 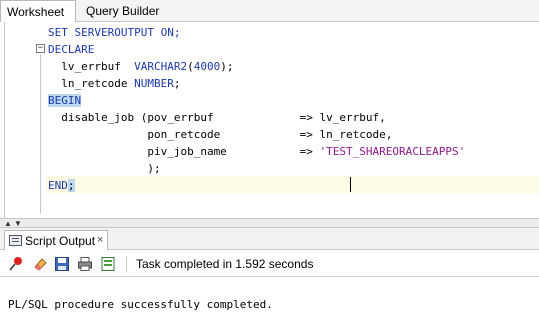 What do you see at coordinates (141, 66) in the screenshot?
I see `code-line: lv_errbuf VARCHAR2(4000);` at bounding box center [141, 66].